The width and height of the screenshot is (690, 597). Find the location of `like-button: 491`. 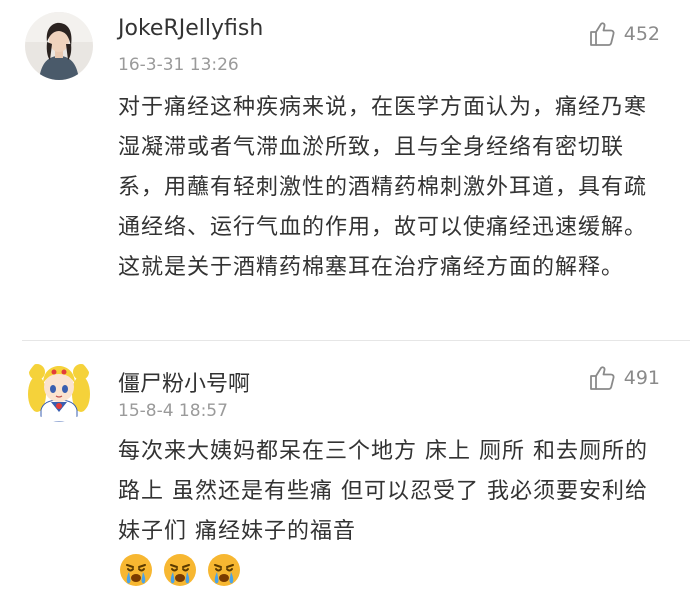

like-button: 491 is located at coordinates (624, 378).